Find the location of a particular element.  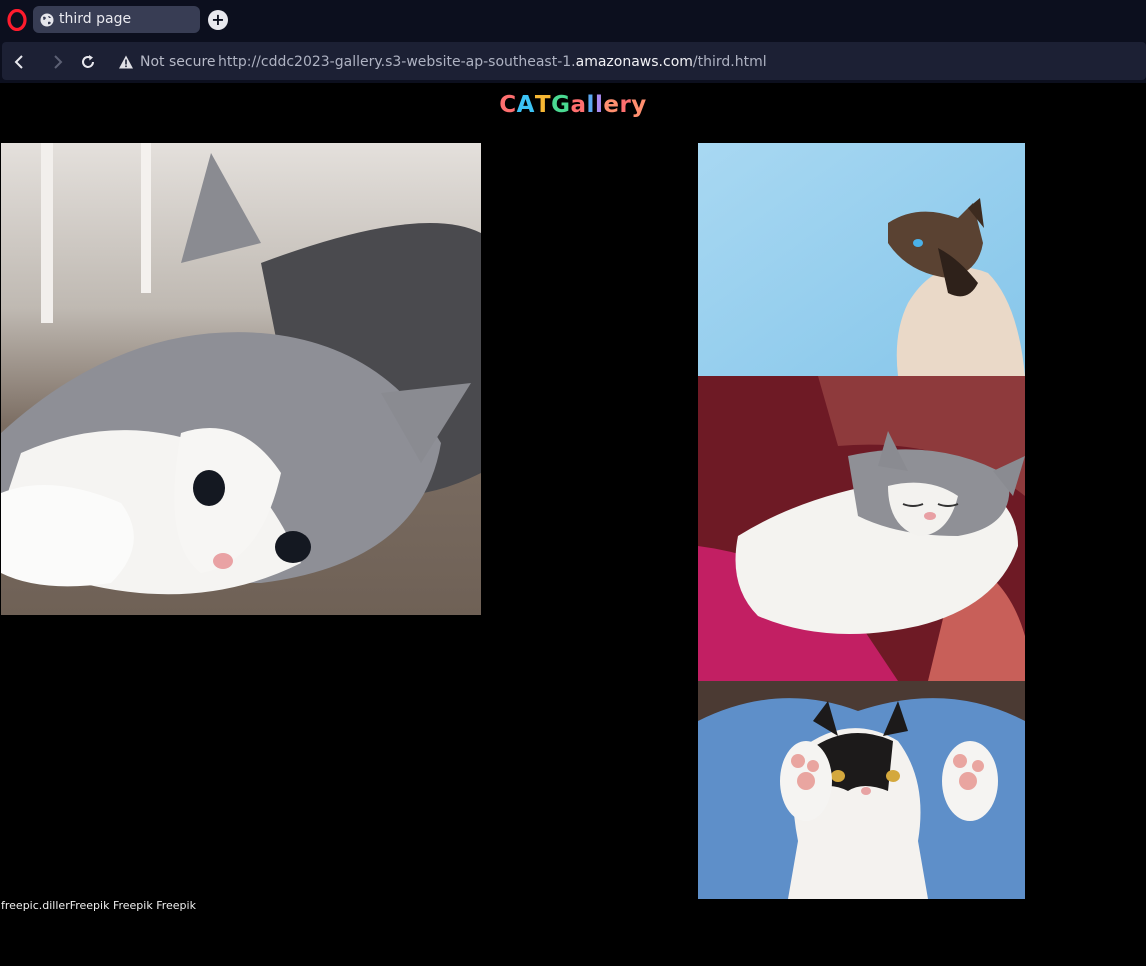

tab-third-page: third page is located at coordinates (116, 19).